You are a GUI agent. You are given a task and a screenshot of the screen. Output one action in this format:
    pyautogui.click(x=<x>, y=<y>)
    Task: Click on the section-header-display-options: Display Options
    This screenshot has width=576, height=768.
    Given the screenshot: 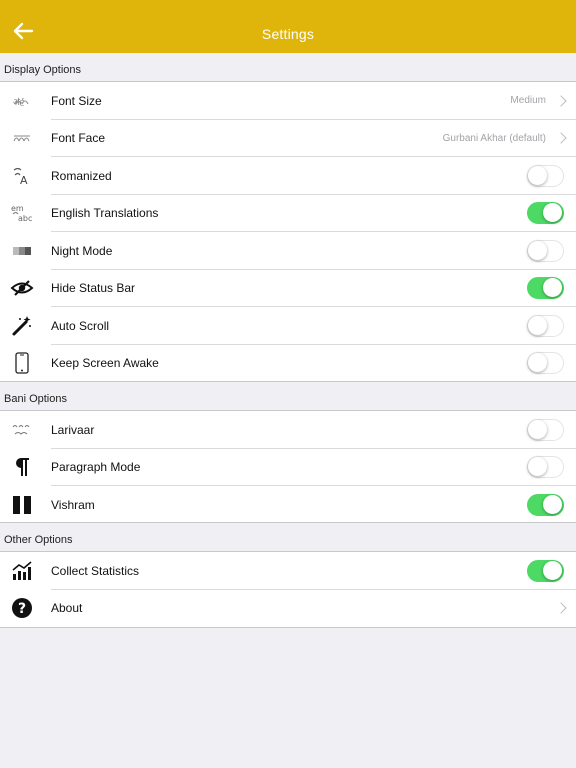 What is the action you would take?
    pyautogui.click(x=43, y=70)
    